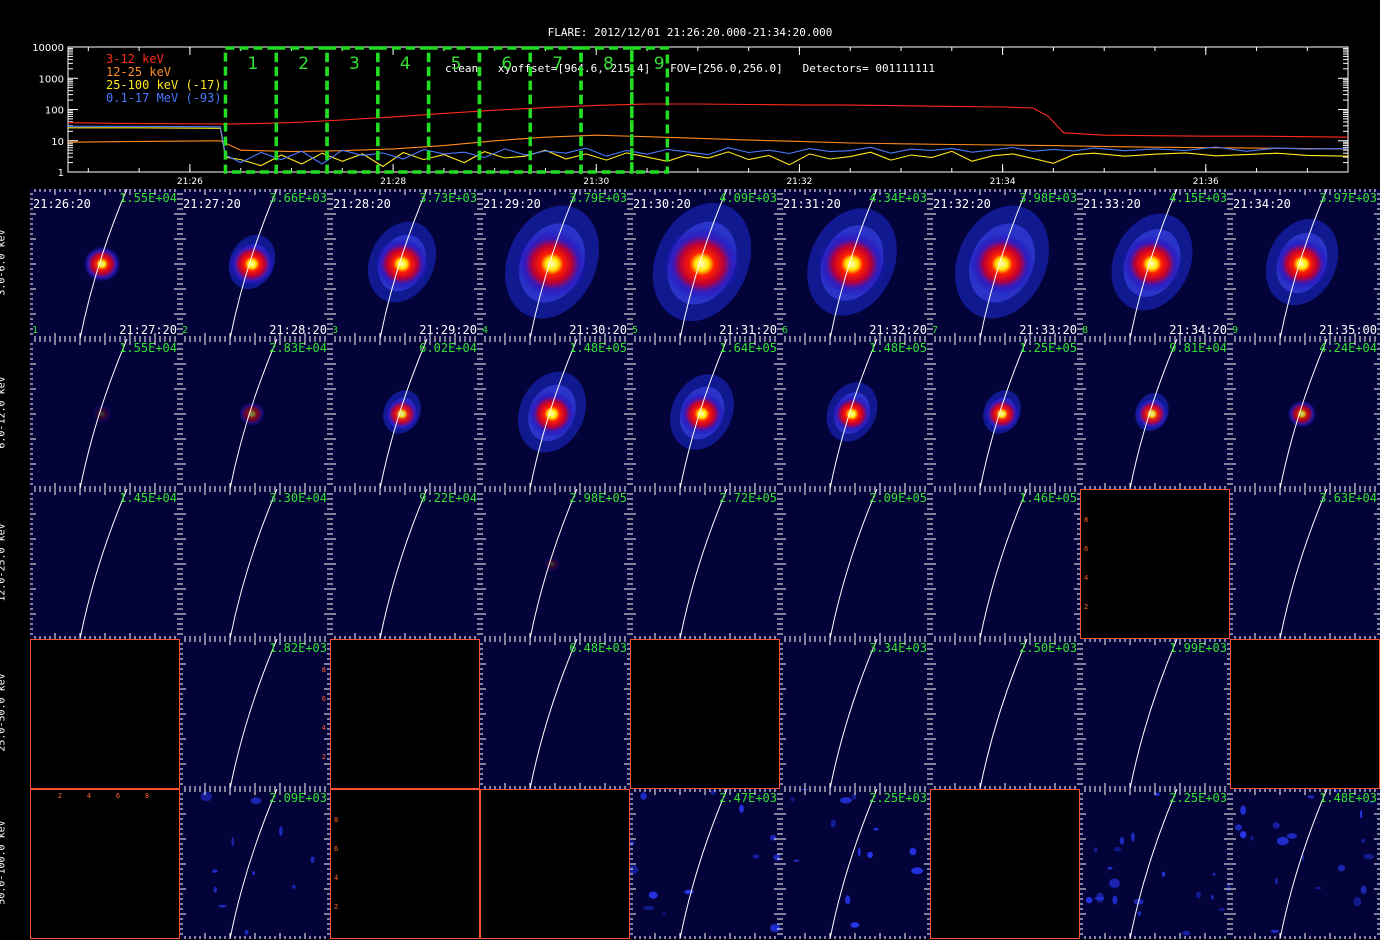  What do you see at coordinates (898, 648) in the screenshot?
I see `cell-max-value: 3.34E+03` at bounding box center [898, 648].